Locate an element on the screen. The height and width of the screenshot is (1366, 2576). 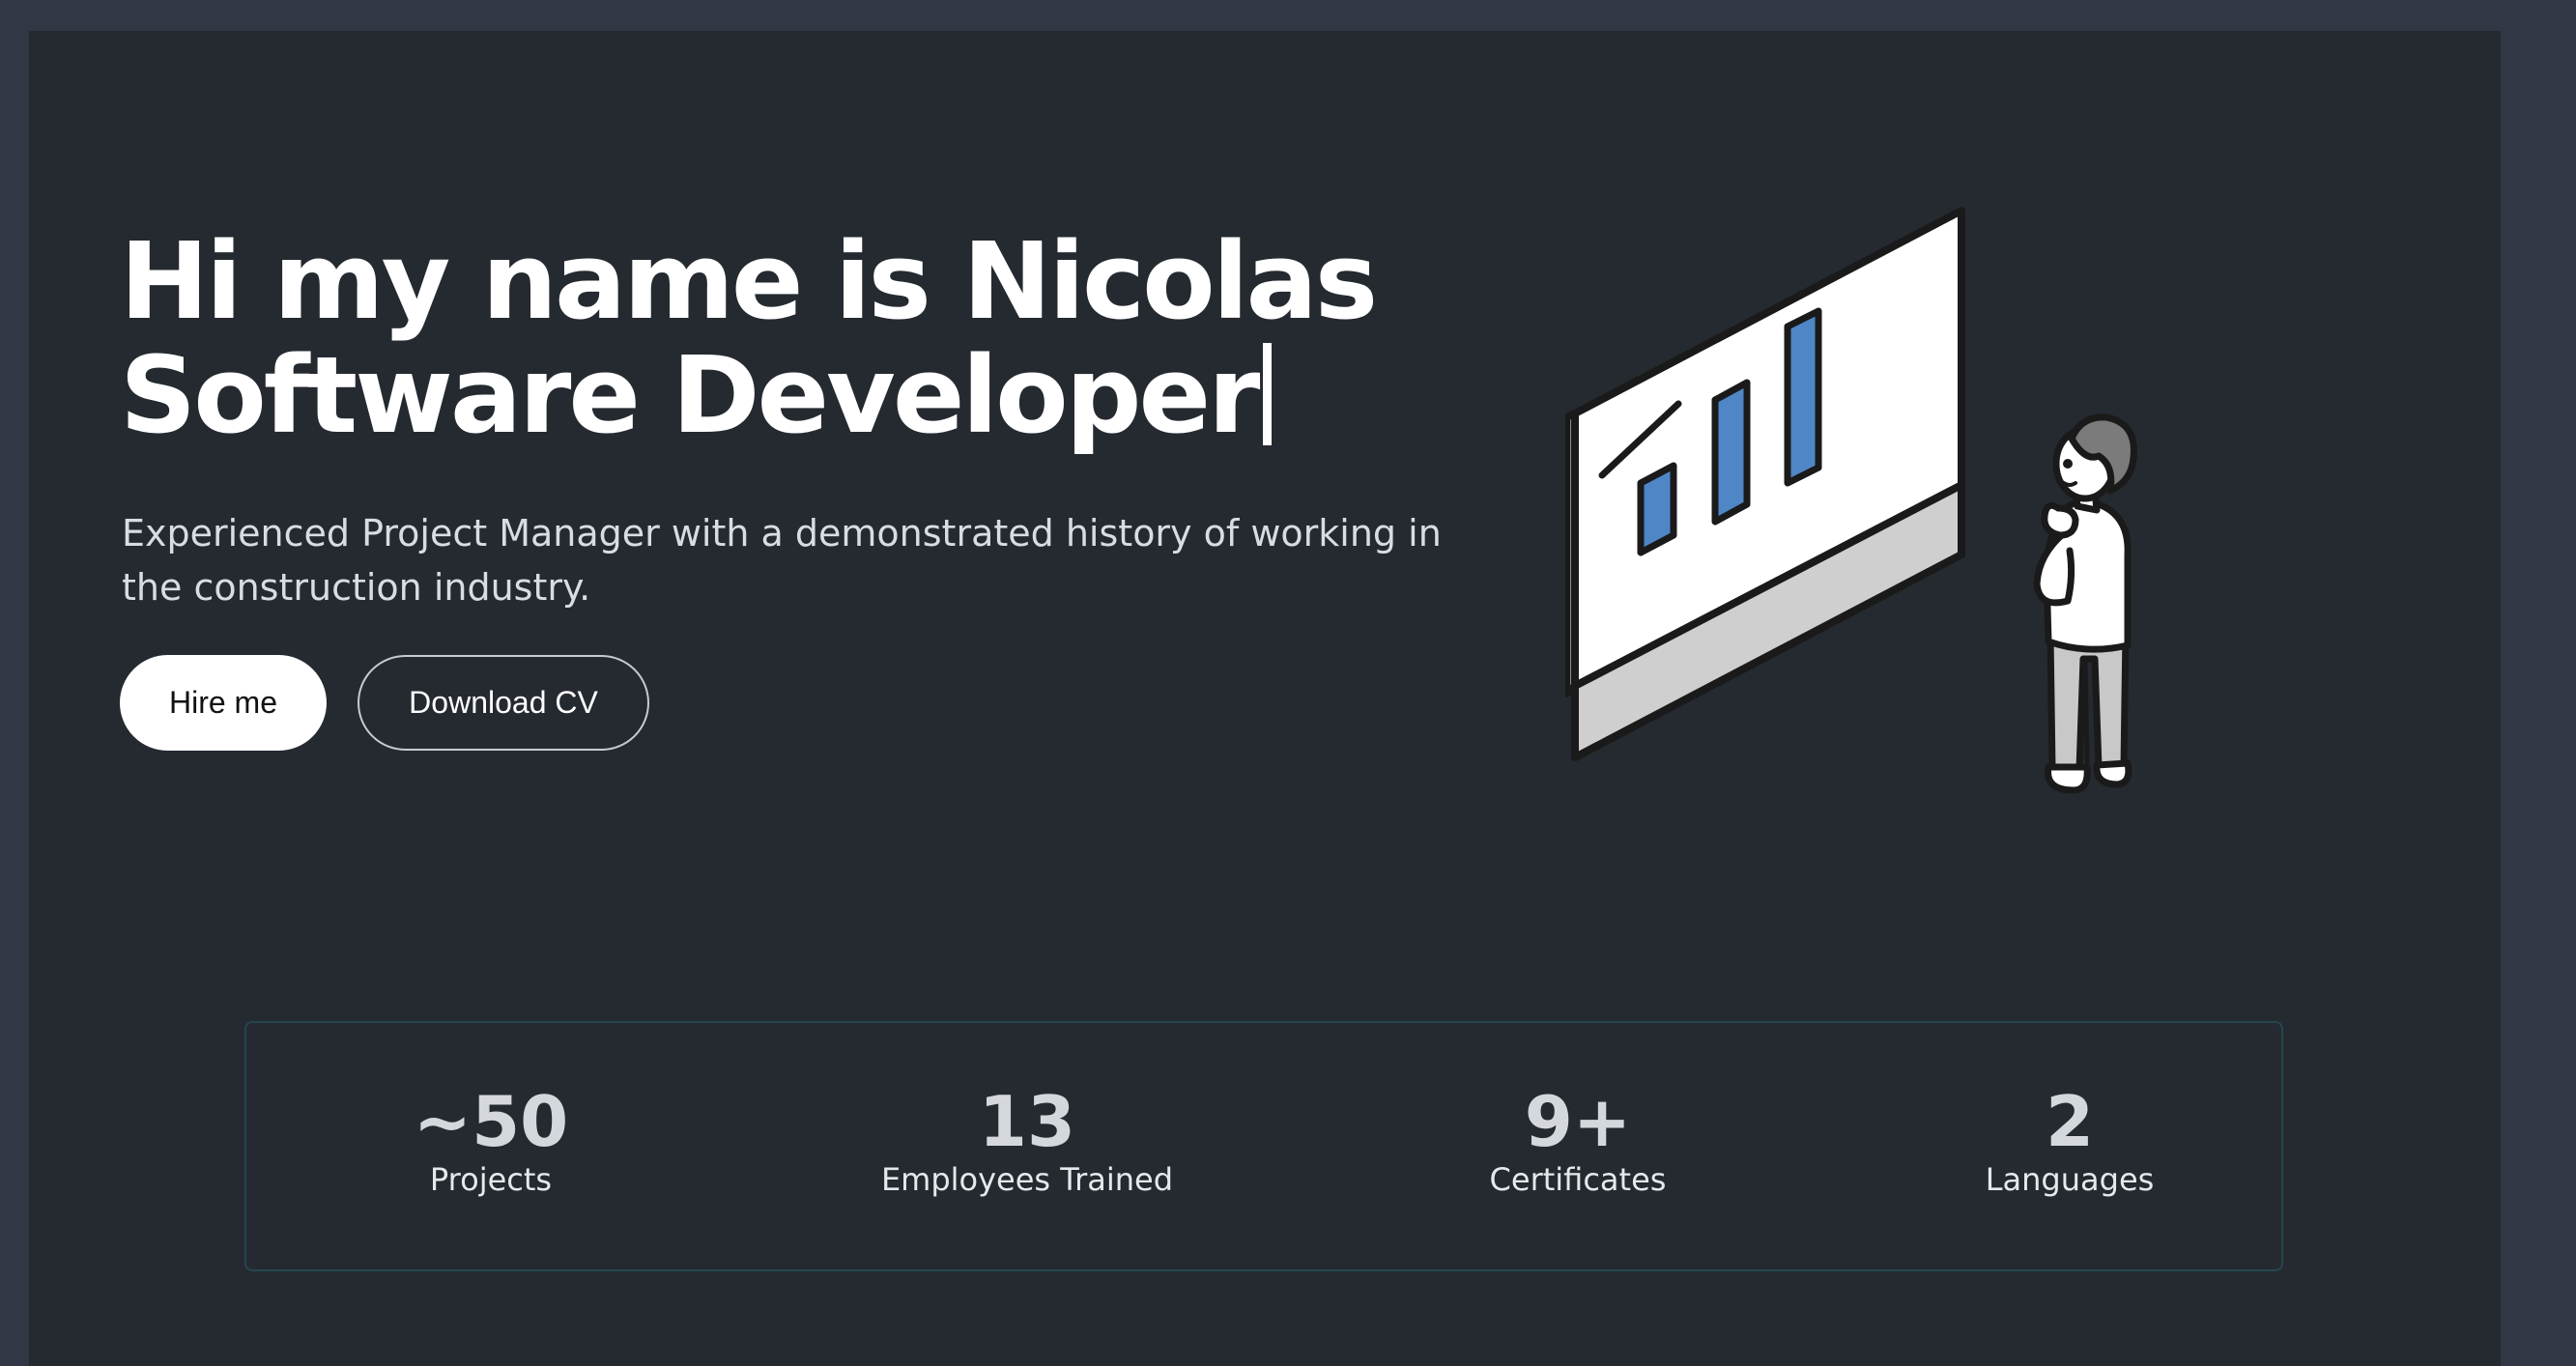
stat-value: 13 is located at coordinates (1027, 1121).